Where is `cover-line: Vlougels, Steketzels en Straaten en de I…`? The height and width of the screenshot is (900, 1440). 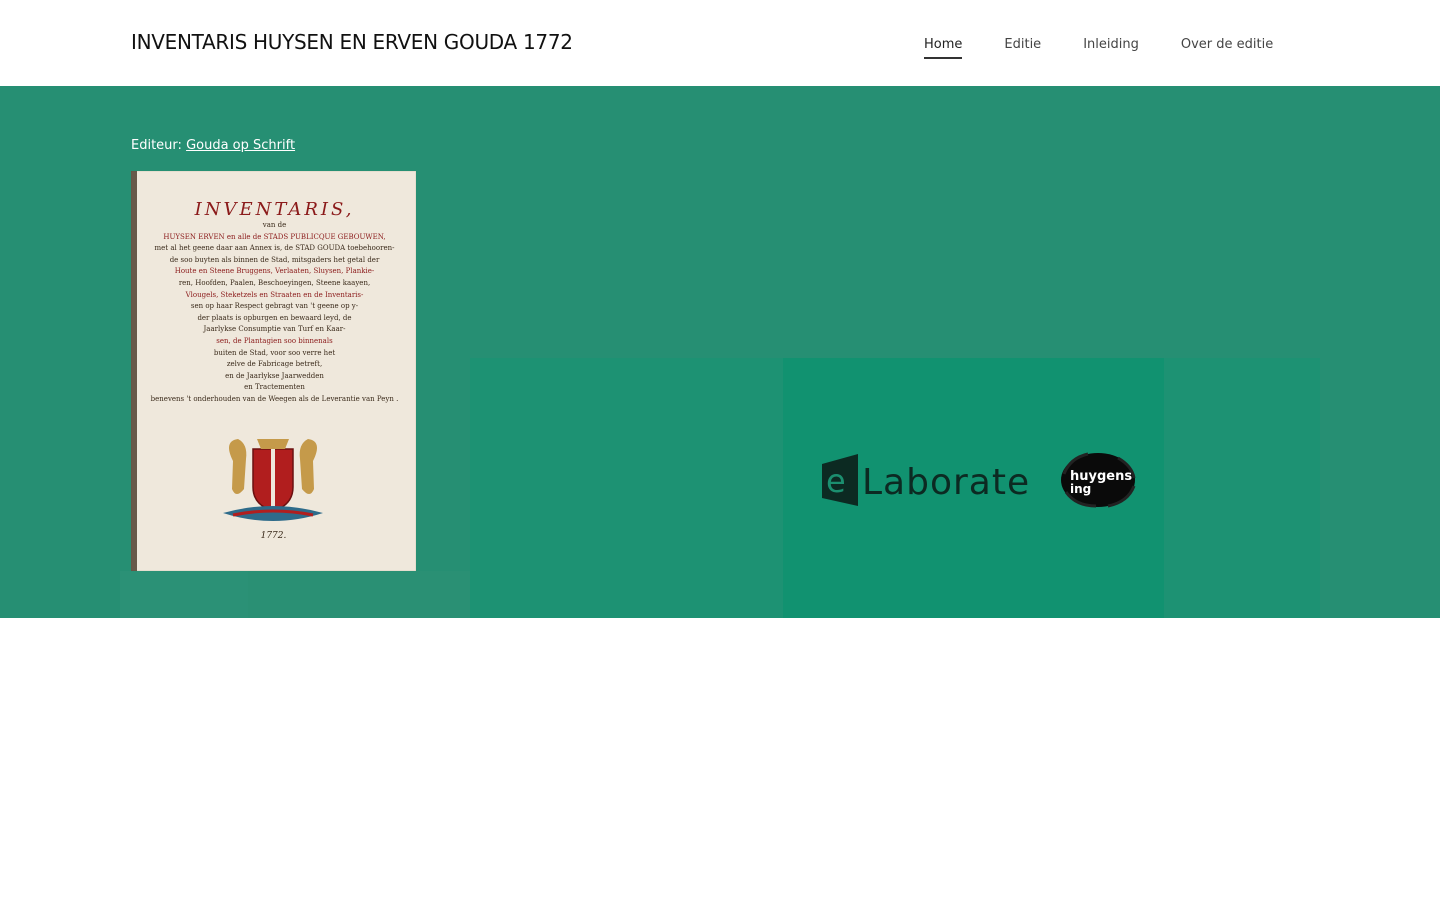 cover-line: Vlougels, Steketzels en Straaten en de I… is located at coordinates (274, 294).